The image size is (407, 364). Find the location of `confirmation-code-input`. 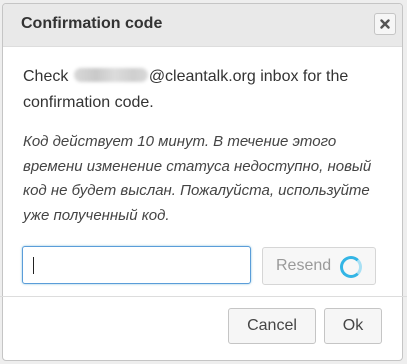

confirmation-code-input is located at coordinates (136, 265).